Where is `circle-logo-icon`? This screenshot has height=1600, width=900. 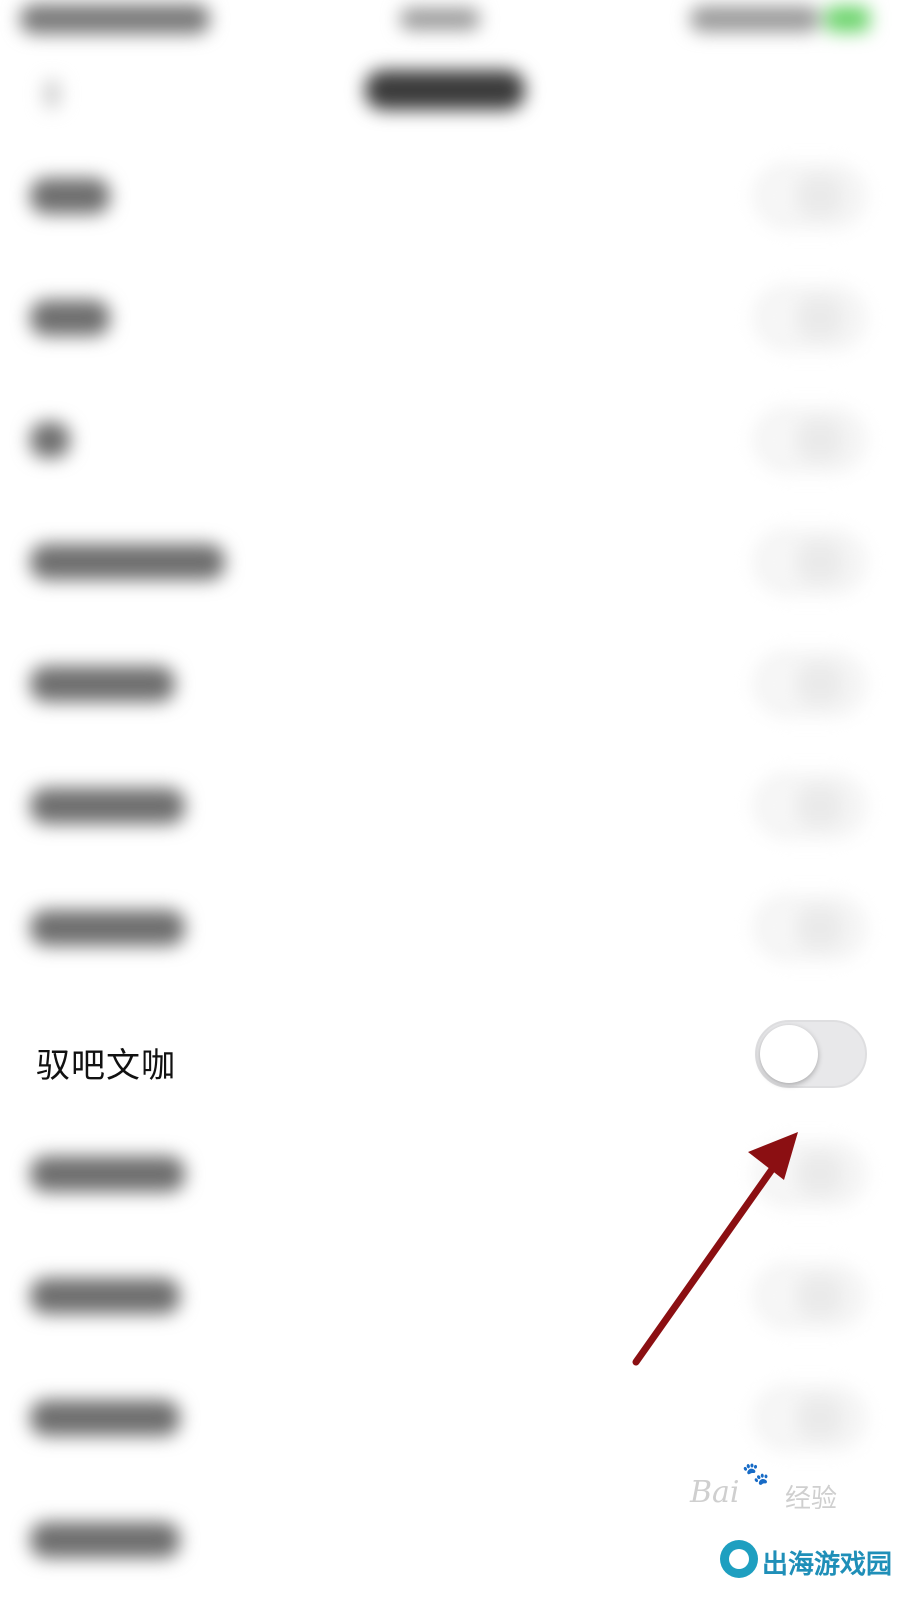 circle-logo-icon is located at coordinates (739, 1559).